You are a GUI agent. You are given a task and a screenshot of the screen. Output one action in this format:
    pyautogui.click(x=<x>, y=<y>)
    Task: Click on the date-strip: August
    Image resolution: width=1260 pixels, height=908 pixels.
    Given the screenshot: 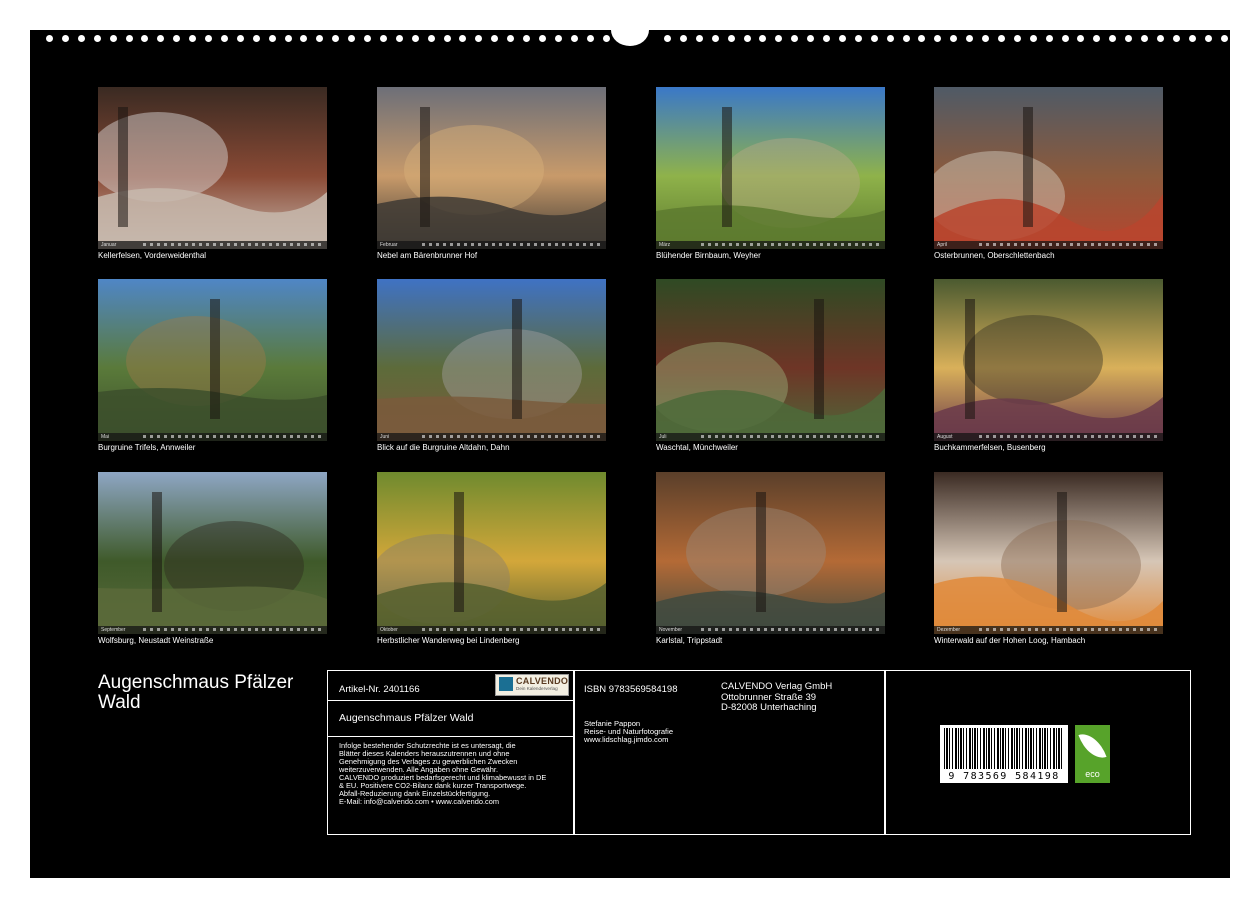 What is the action you would take?
    pyautogui.click(x=1048, y=437)
    